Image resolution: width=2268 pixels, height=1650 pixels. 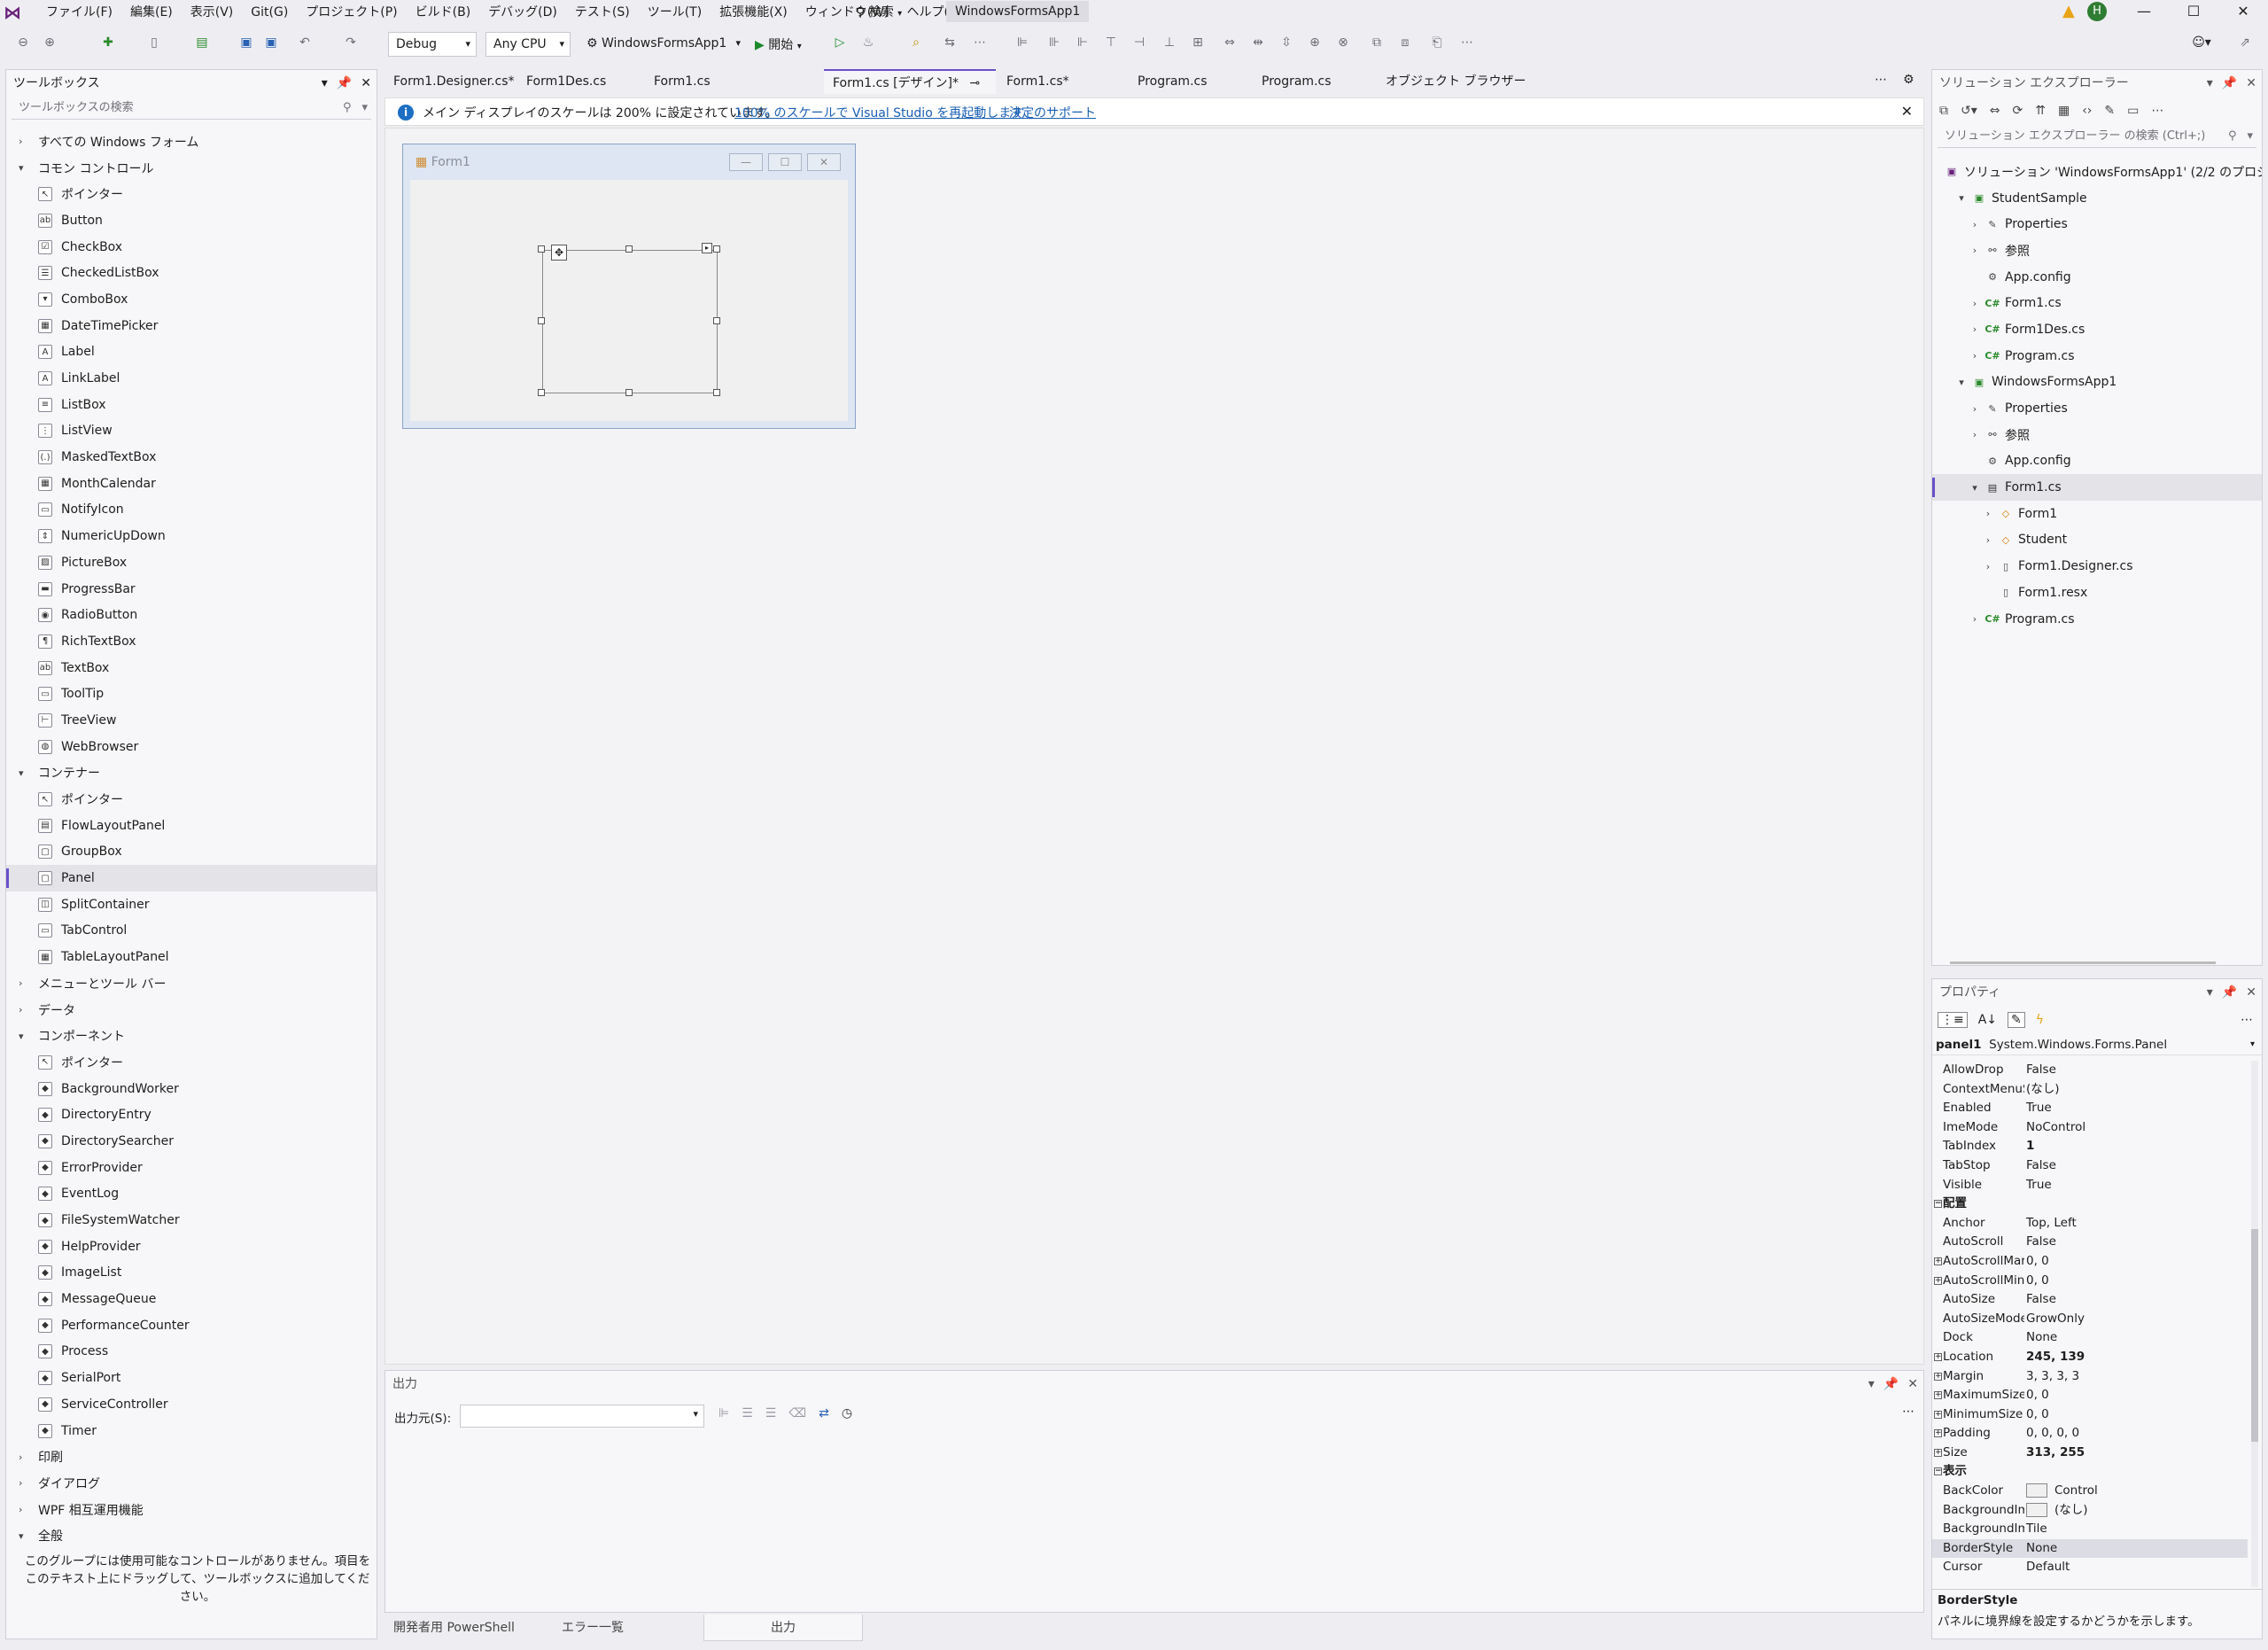 What do you see at coordinates (2090, 1166) in the screenshot?
I see `property-row: TabStop False` at bounding box center [2090, 1166].